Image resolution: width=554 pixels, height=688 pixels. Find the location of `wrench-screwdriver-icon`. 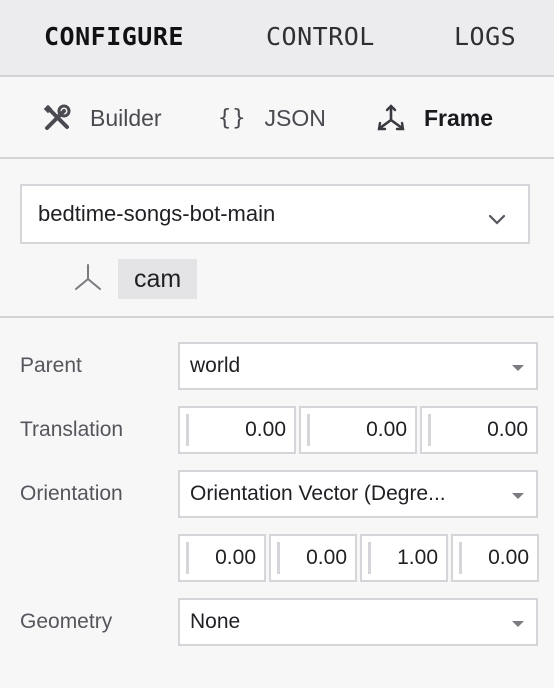

wrench-screwdriver-icon is located at coordinates (57, 118).